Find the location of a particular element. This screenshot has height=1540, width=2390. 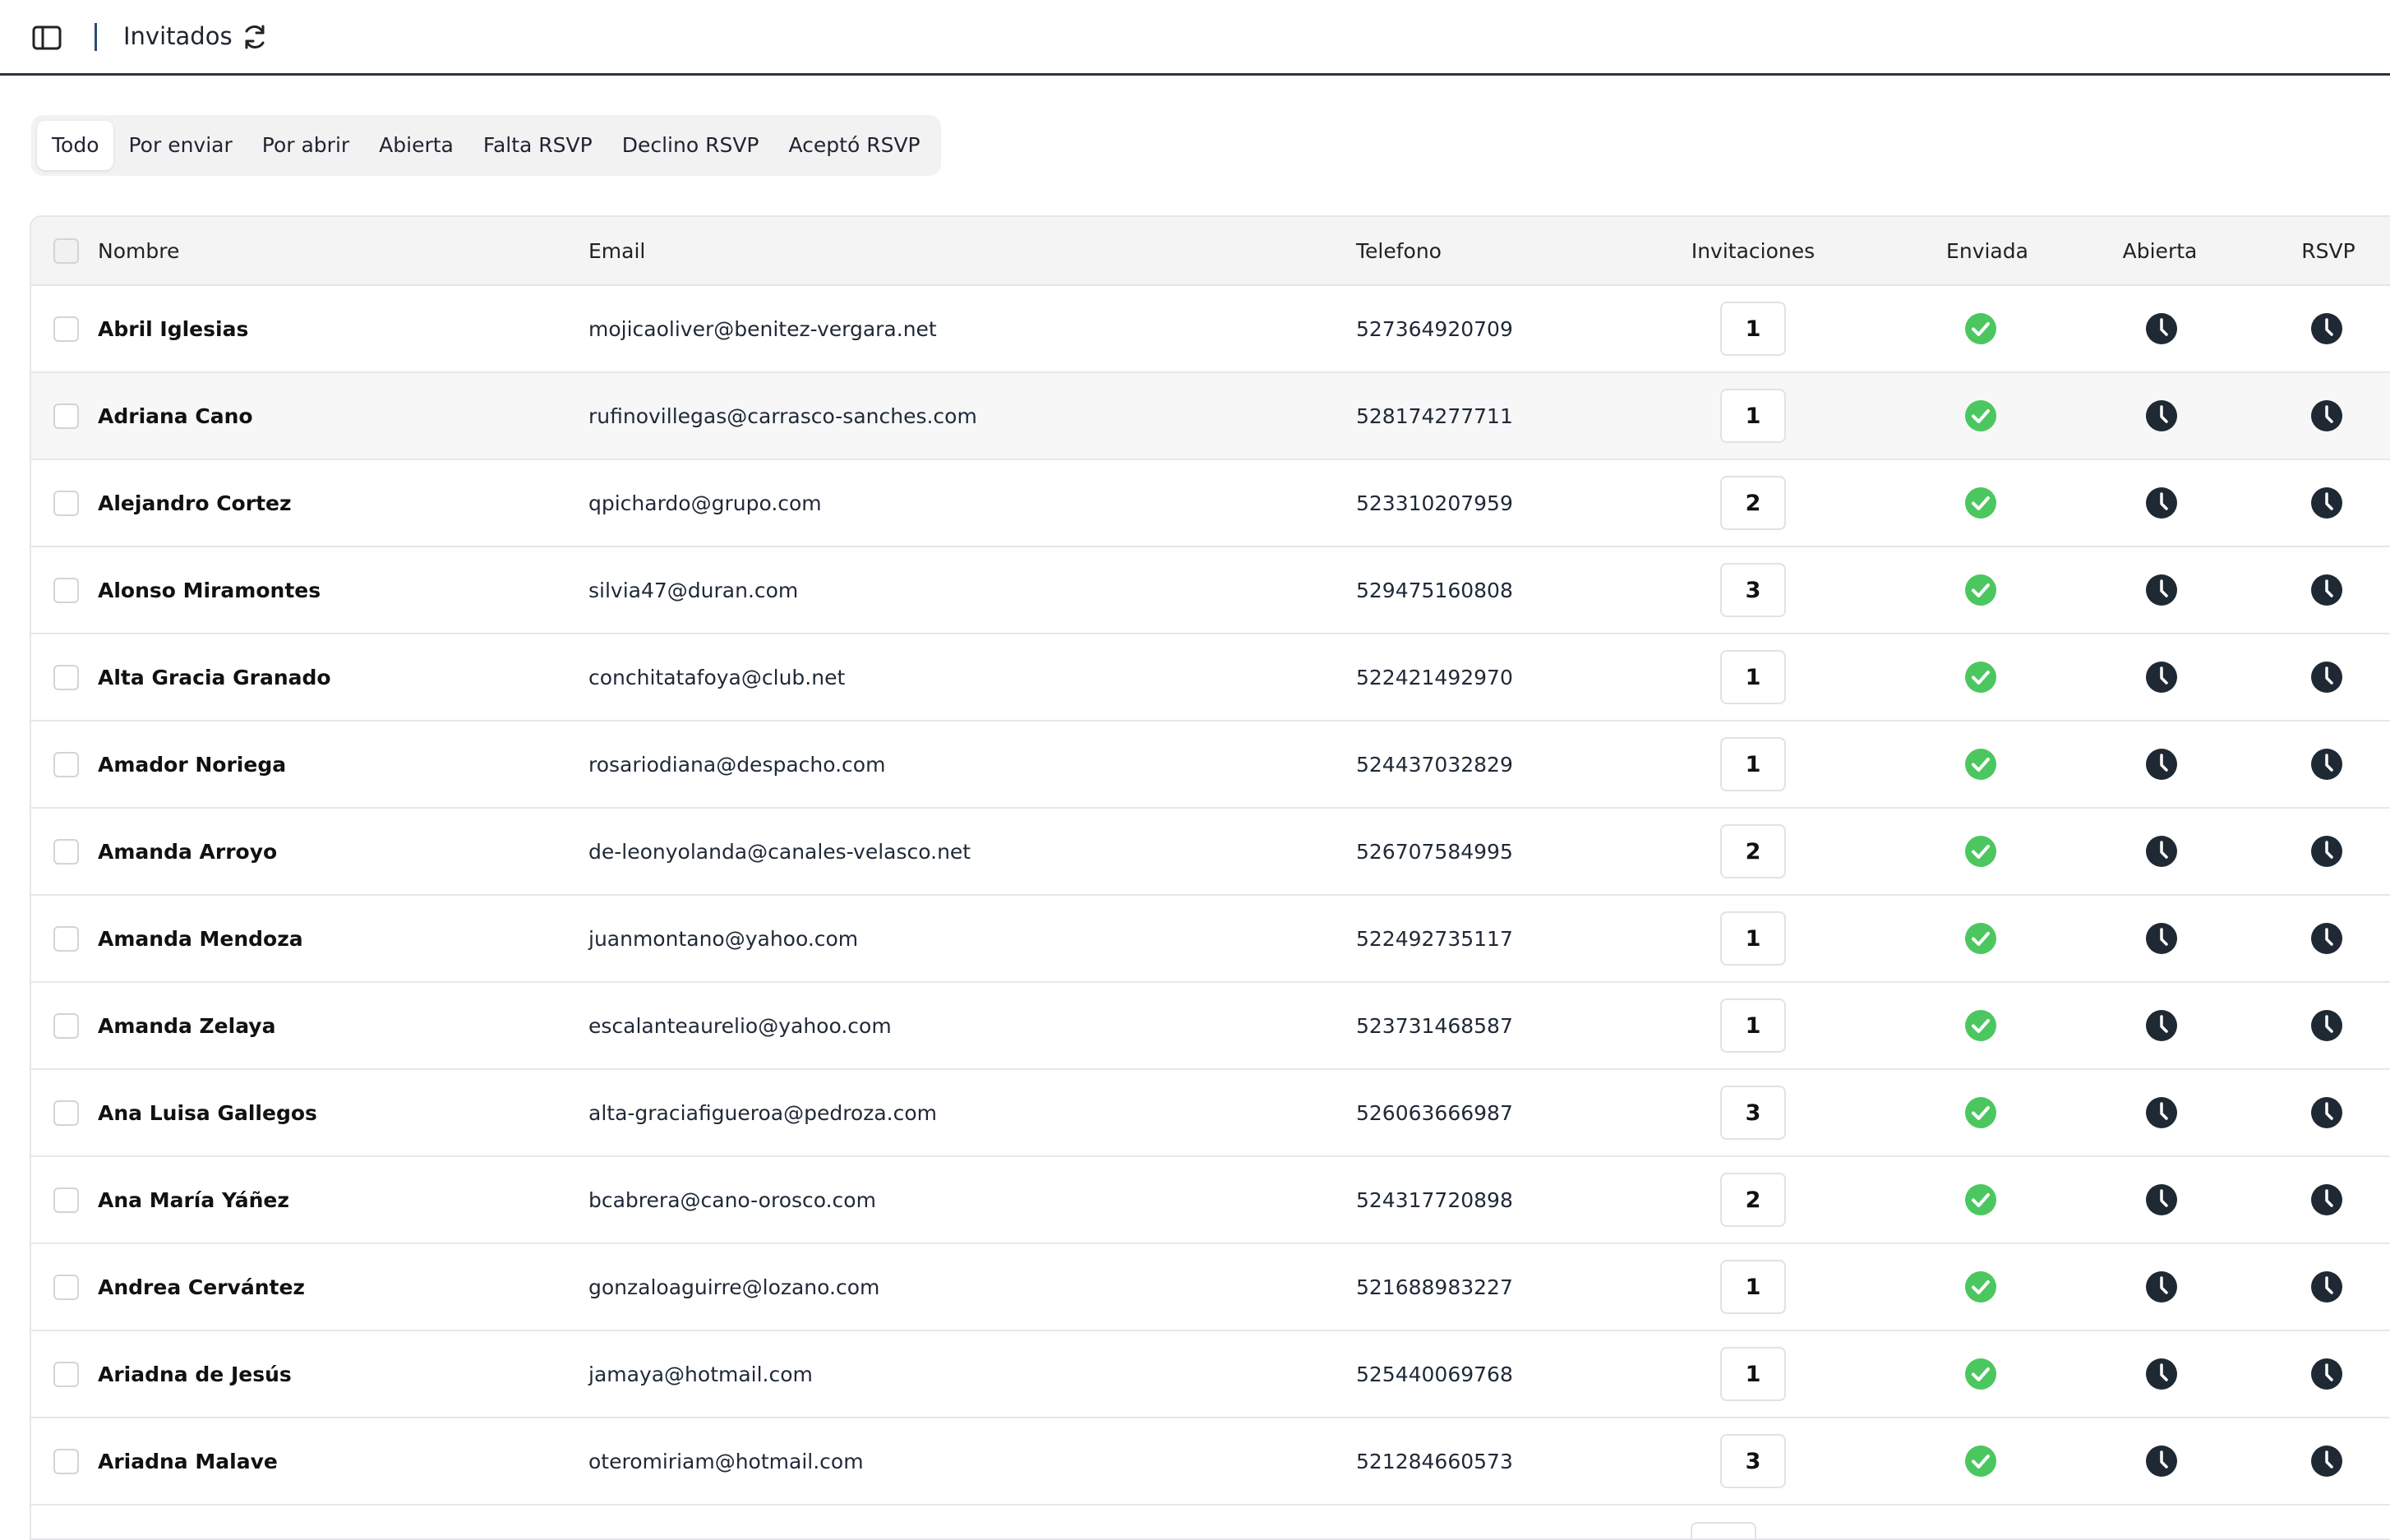

tab-por-enviar: Por enviar is located at coordinates (180, 145).